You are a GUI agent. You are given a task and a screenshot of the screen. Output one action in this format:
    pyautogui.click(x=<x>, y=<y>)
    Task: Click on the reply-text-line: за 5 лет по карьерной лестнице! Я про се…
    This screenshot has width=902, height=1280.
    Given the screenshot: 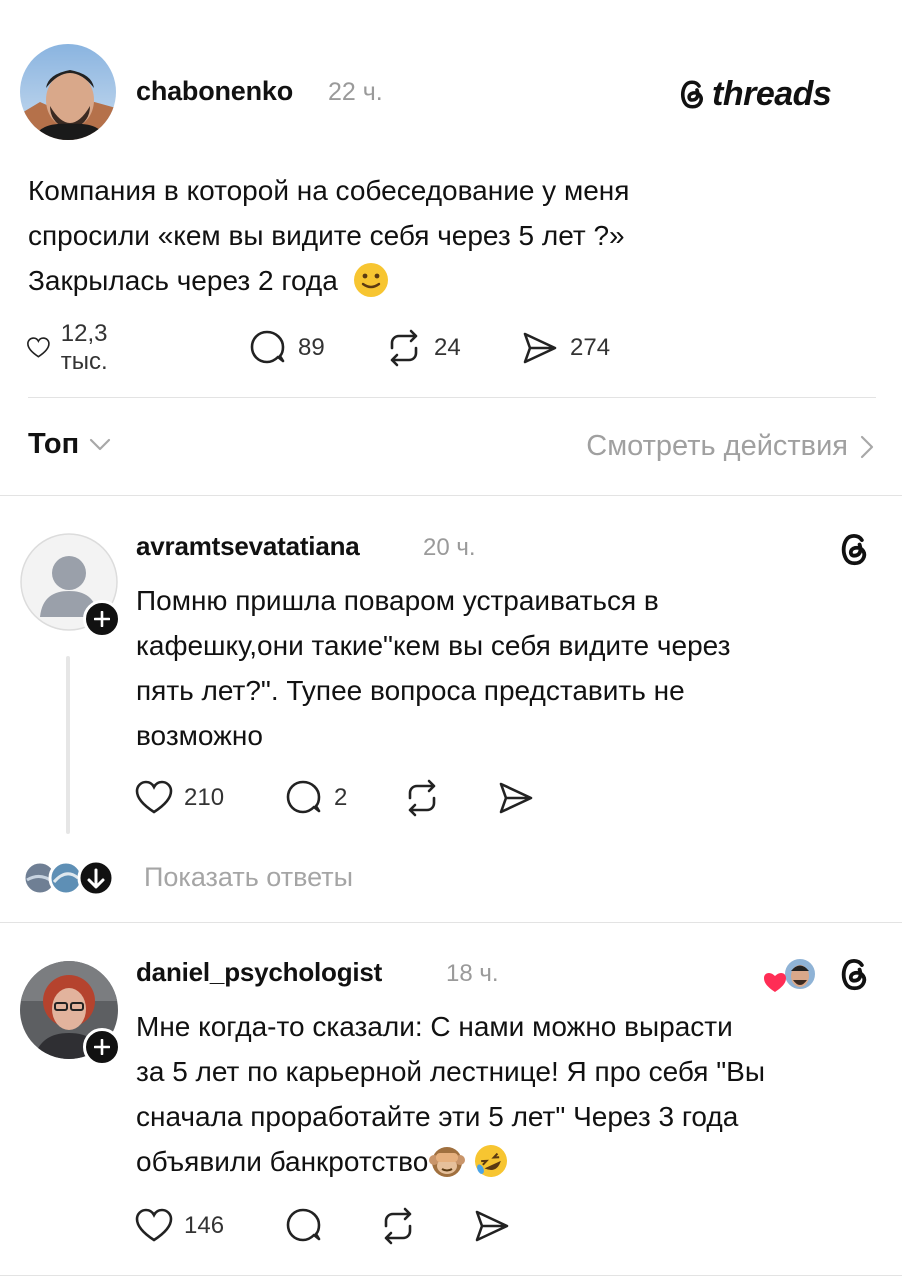 What is the action you would take?
    pyautogui.click(x=450, y=1071)
    